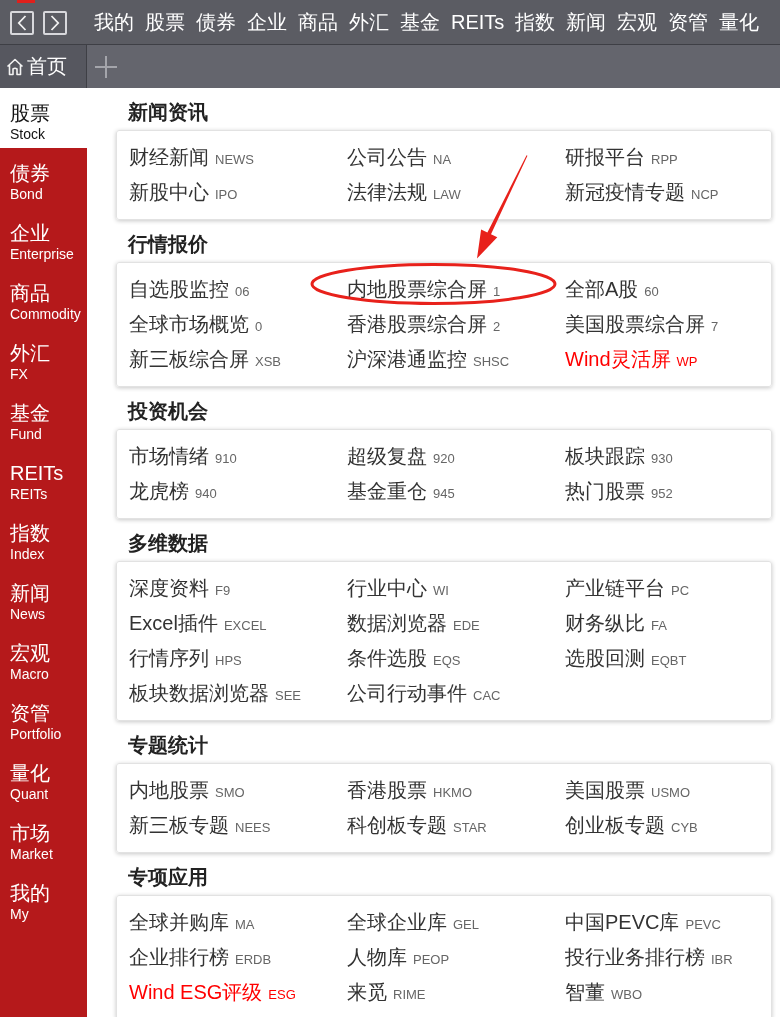  What do you see at coordinates (199, 693) in the screenshot?
I see `function-link: 板块数据浏览器` at bounding box center [199, 693].